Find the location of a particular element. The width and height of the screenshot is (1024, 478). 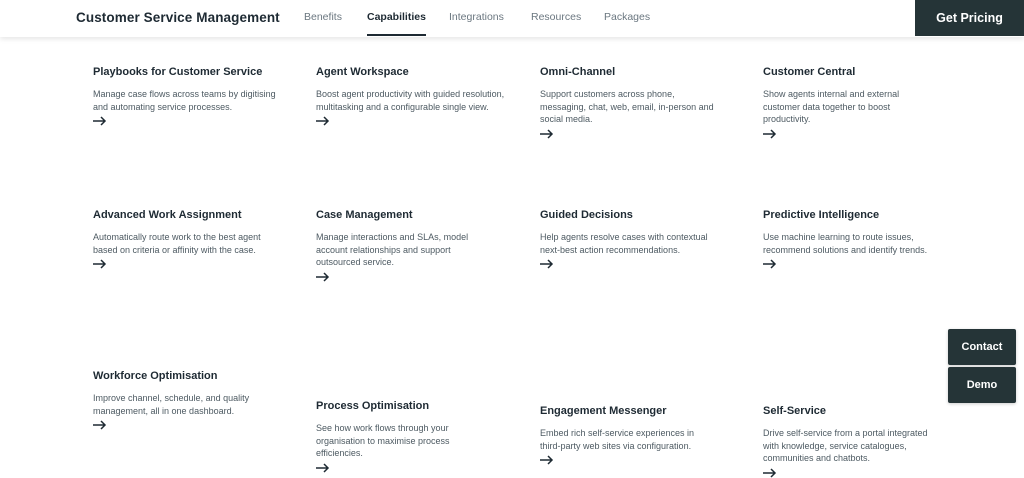

get-pricing-button: Get Pricing is located at coordinates (969, 18).